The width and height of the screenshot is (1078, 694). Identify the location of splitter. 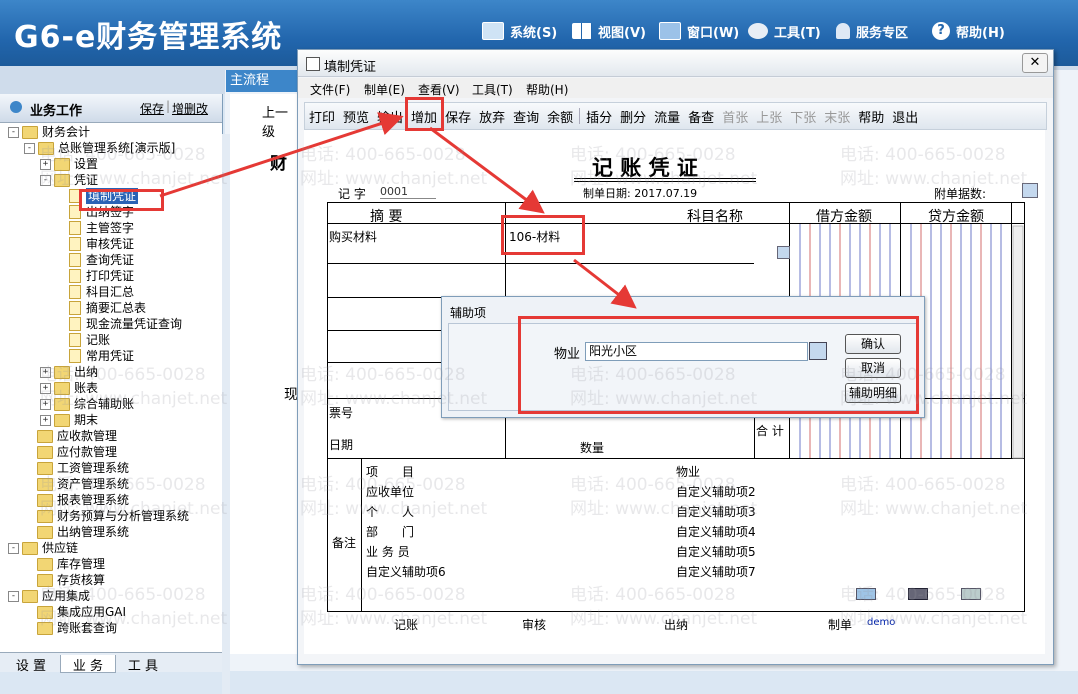
(226, 414).